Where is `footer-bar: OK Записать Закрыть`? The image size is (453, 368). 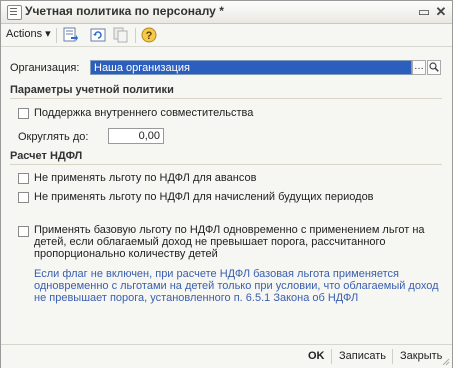
footer-bar: OK Записать Закрыть is located at coordinates (226, 356).